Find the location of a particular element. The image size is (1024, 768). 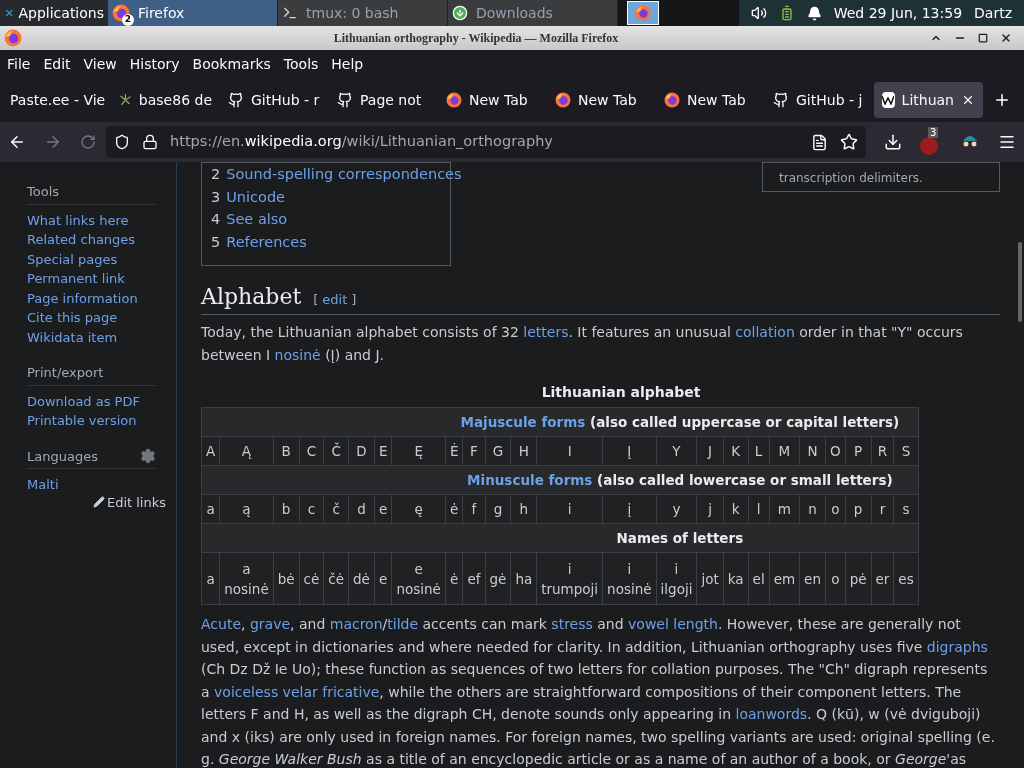

table-cell: P is located at coordinates (858, 451).